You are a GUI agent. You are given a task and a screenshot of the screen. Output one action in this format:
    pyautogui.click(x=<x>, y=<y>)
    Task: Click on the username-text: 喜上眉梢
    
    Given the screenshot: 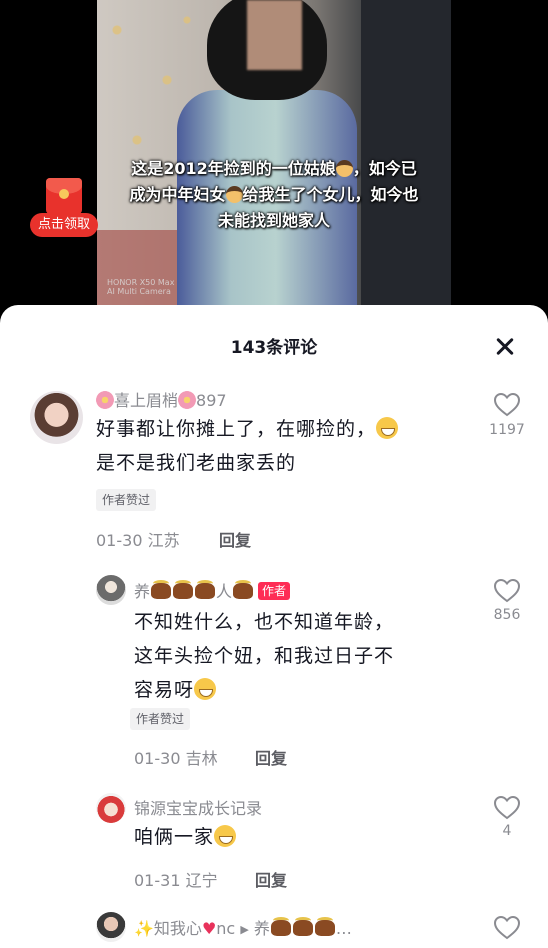 What is the action you would take?
    pyautogui.click(x=146, y=400)
    